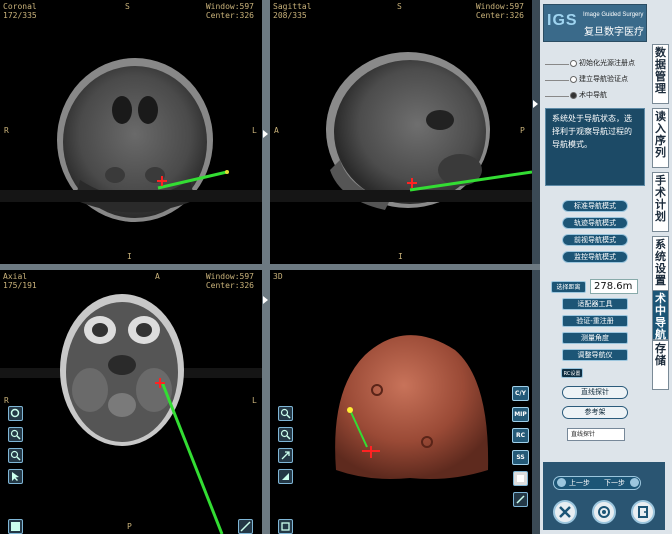 The width and height of the screenshot is (672, 534). I want to click on status-info-box: 系统处于导航状态，选择利于观察导航过程的导航模式。, so click(595, 147).